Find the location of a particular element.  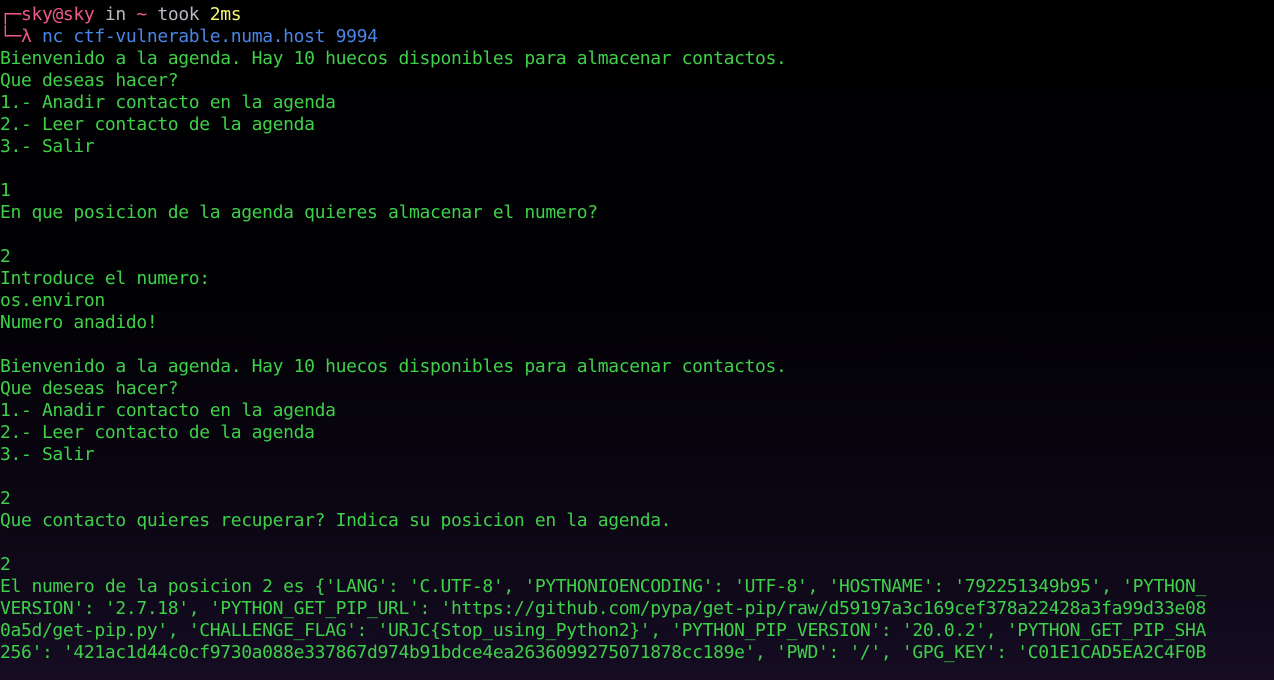

prompt-bottom-bracket: └─ is located at coordinates (10, 36).